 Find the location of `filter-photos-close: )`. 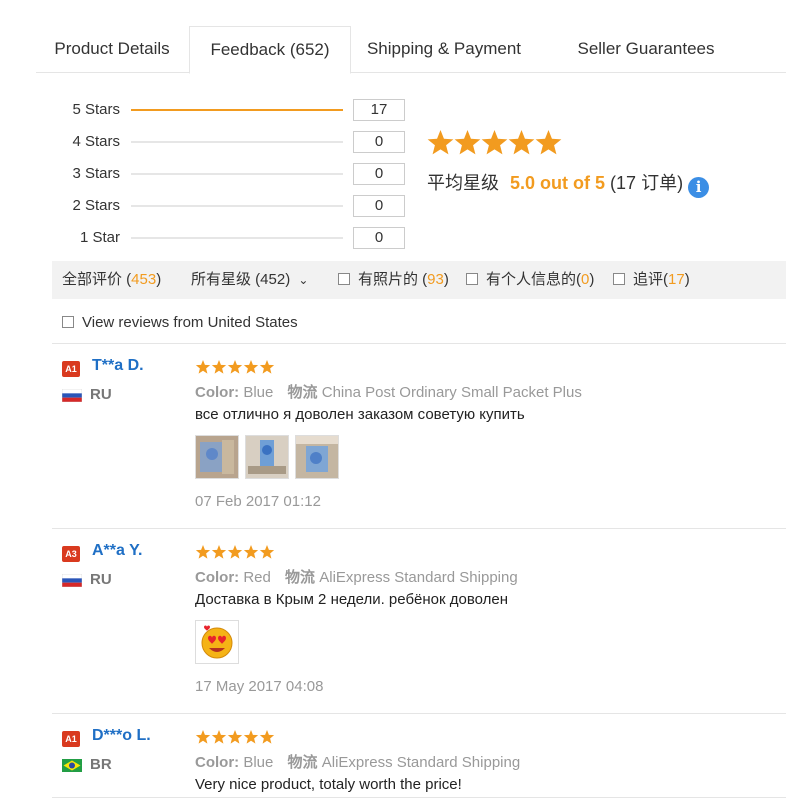

filter-photos-close: ) is located at coordinates (446, 279).